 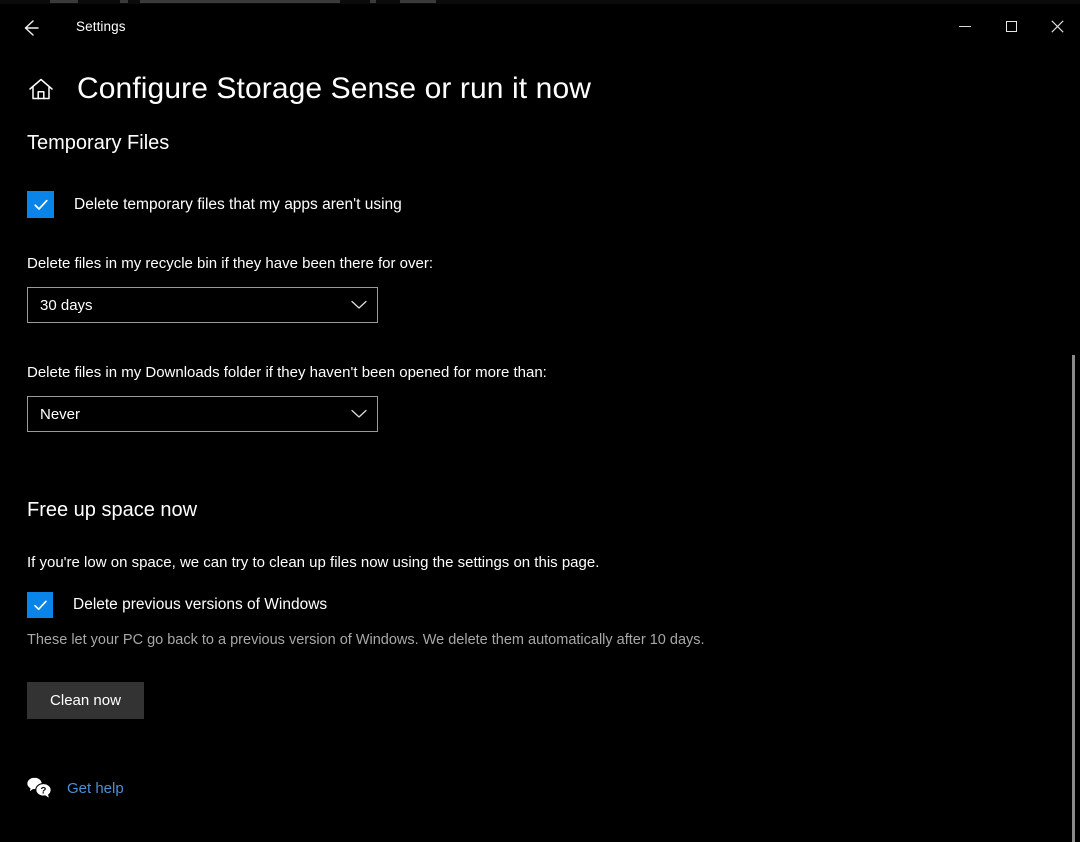 I want to click on checkbox-delete-temp-files, so click(x=40, y=204).